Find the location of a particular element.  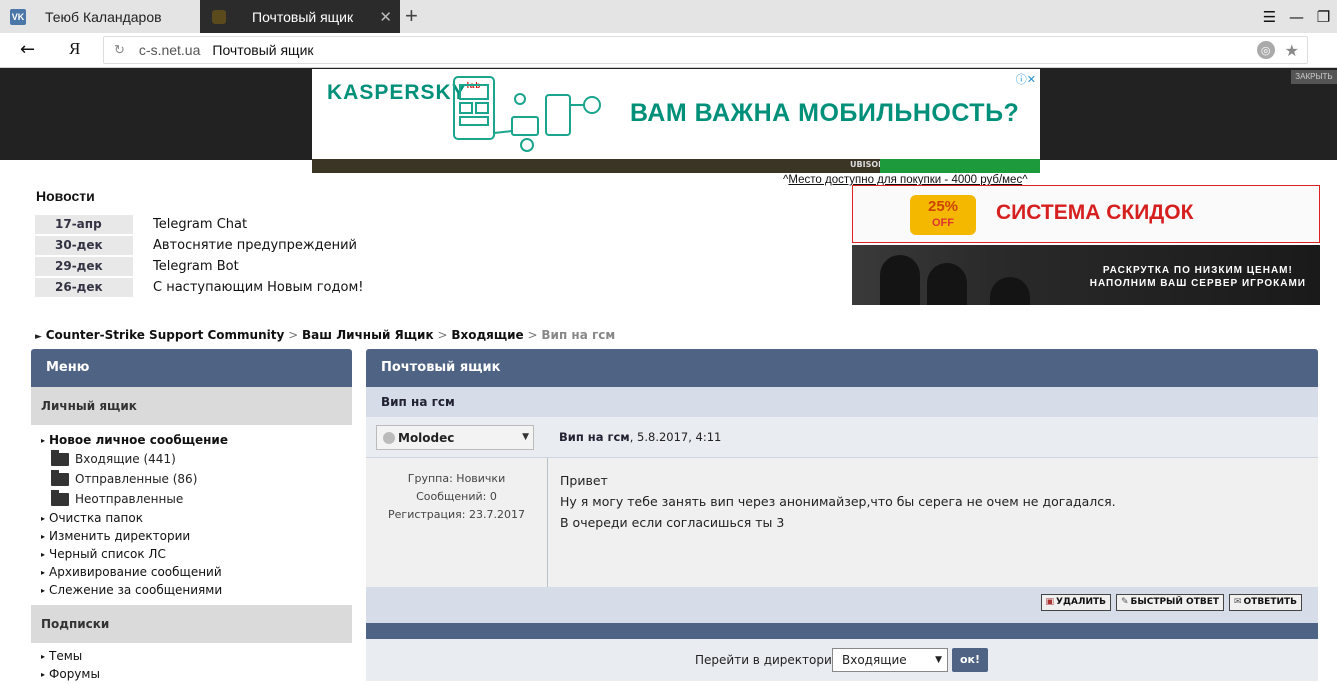

news-item: 29-дек Telegram Bot is located at coordinates (199, 266).